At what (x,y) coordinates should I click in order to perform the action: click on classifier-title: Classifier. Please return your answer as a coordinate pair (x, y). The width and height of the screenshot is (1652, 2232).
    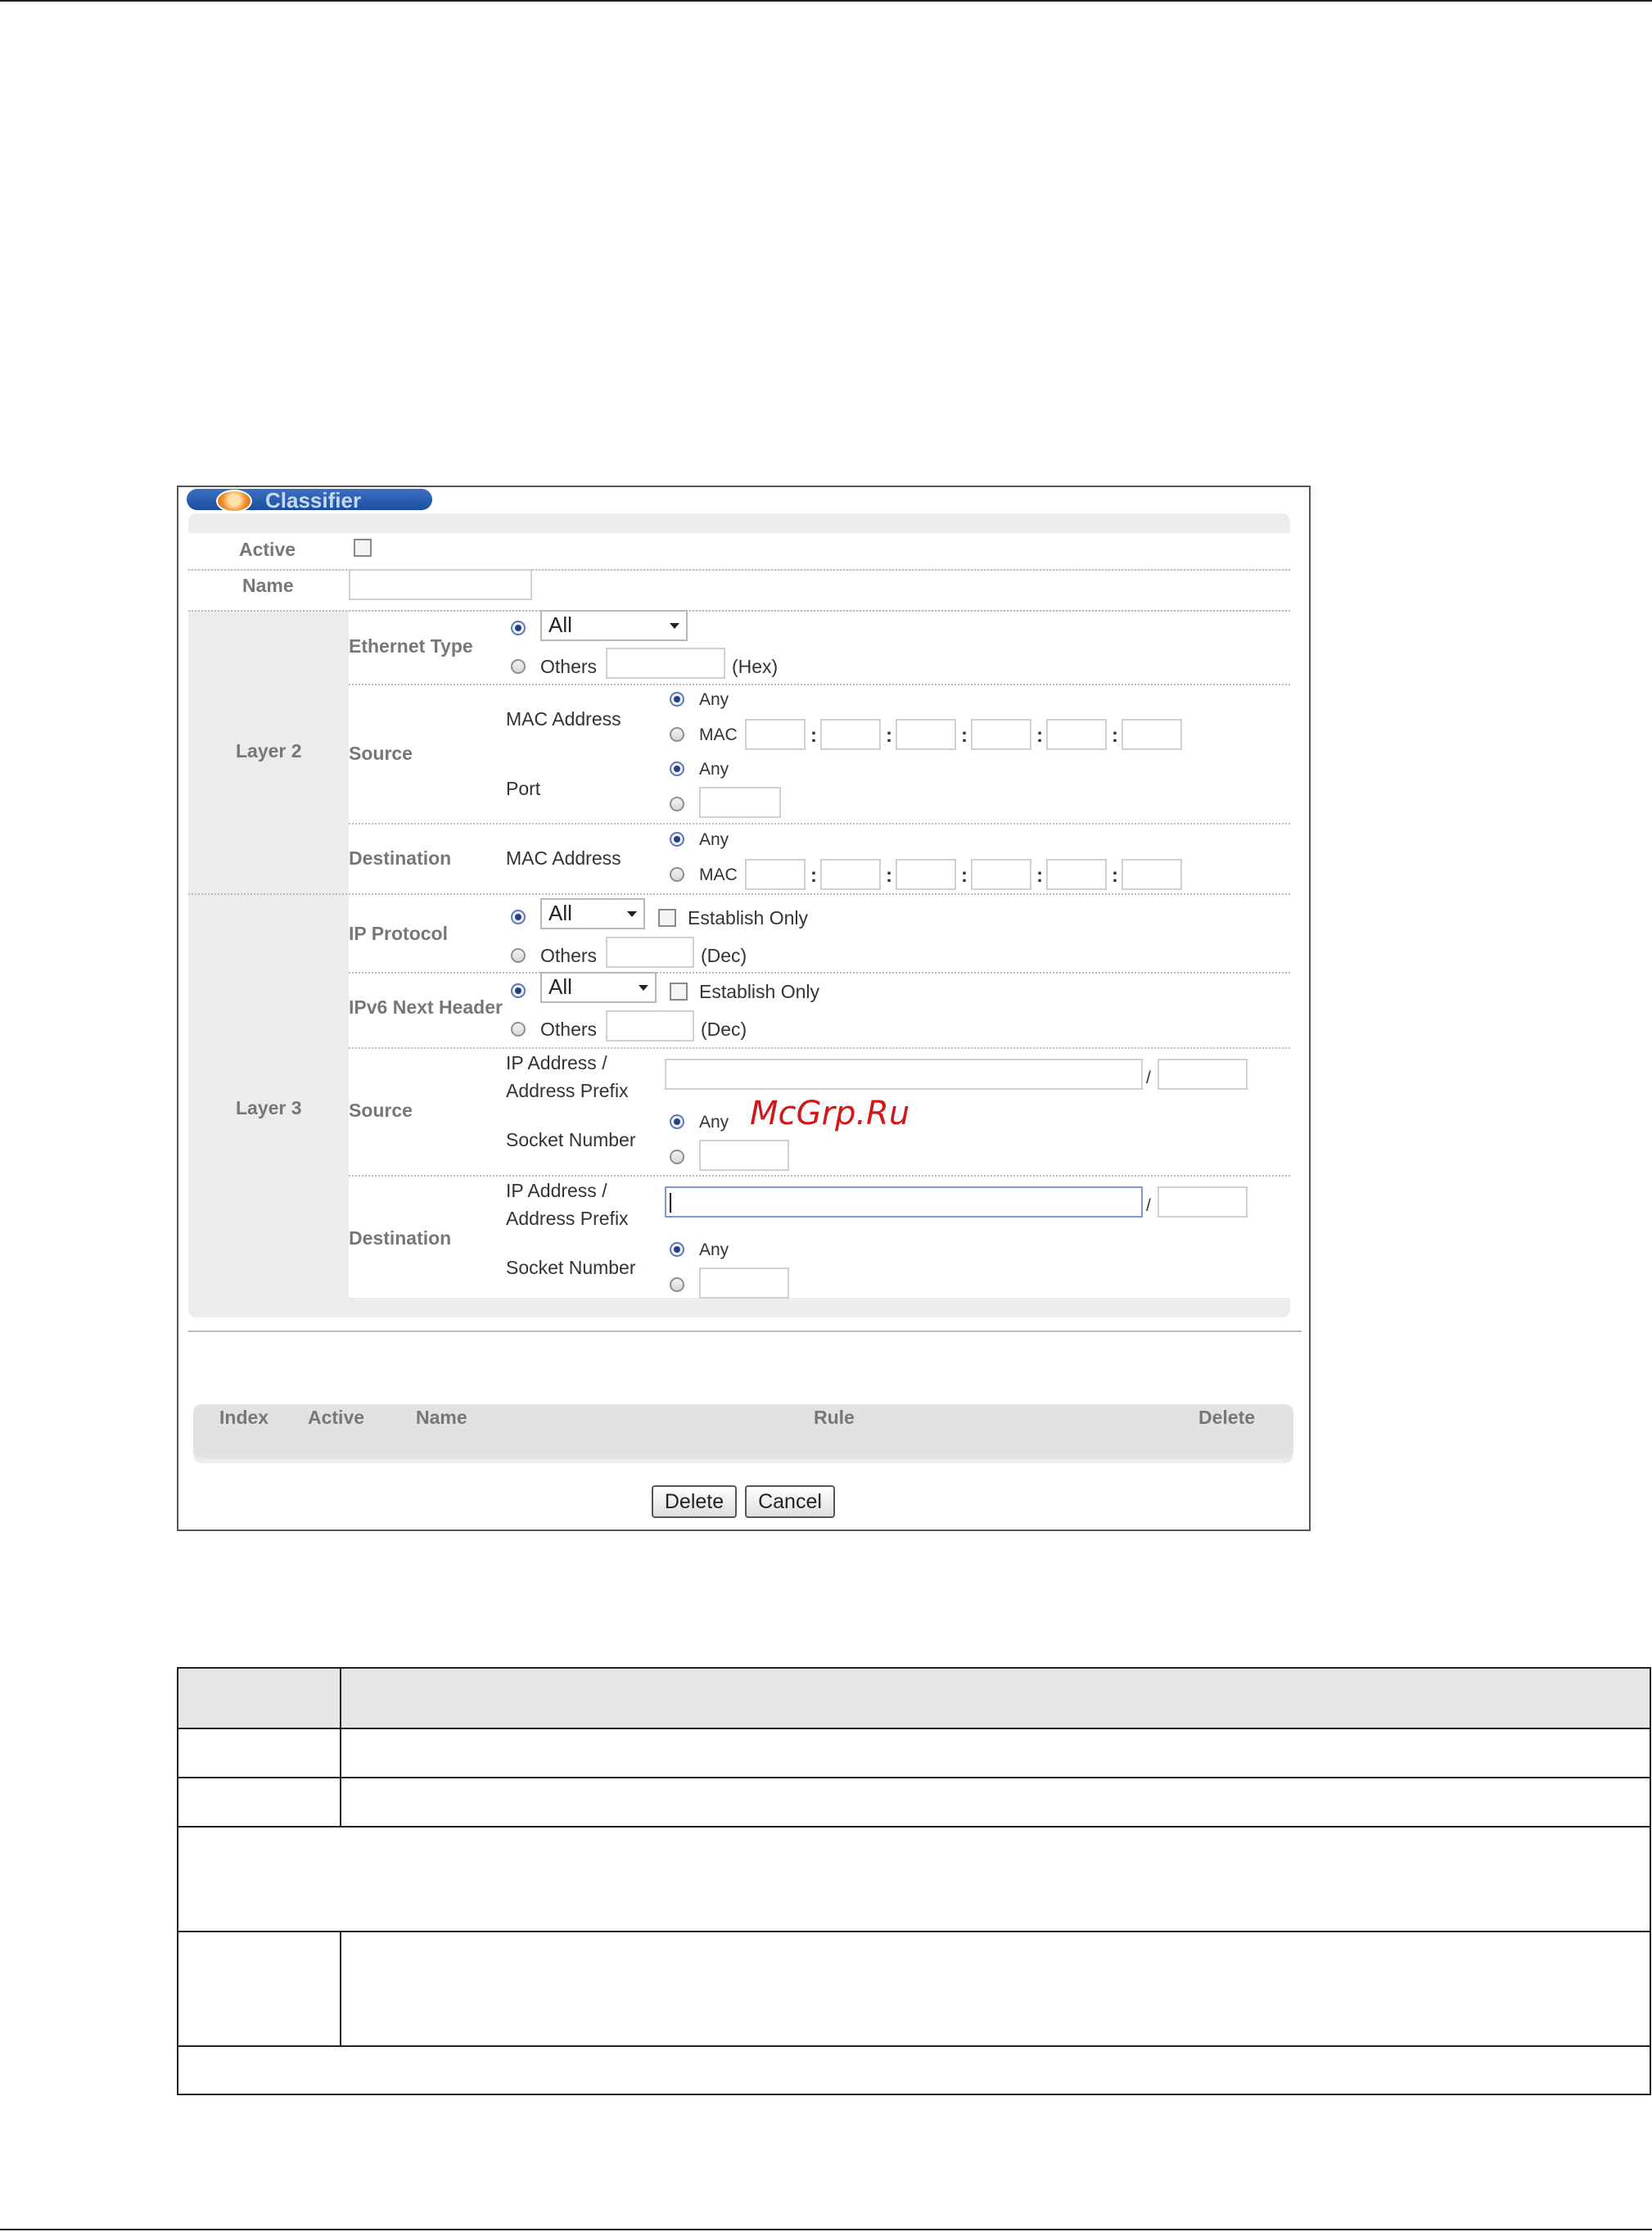
    Looking at the image, I should click on (313, 500).